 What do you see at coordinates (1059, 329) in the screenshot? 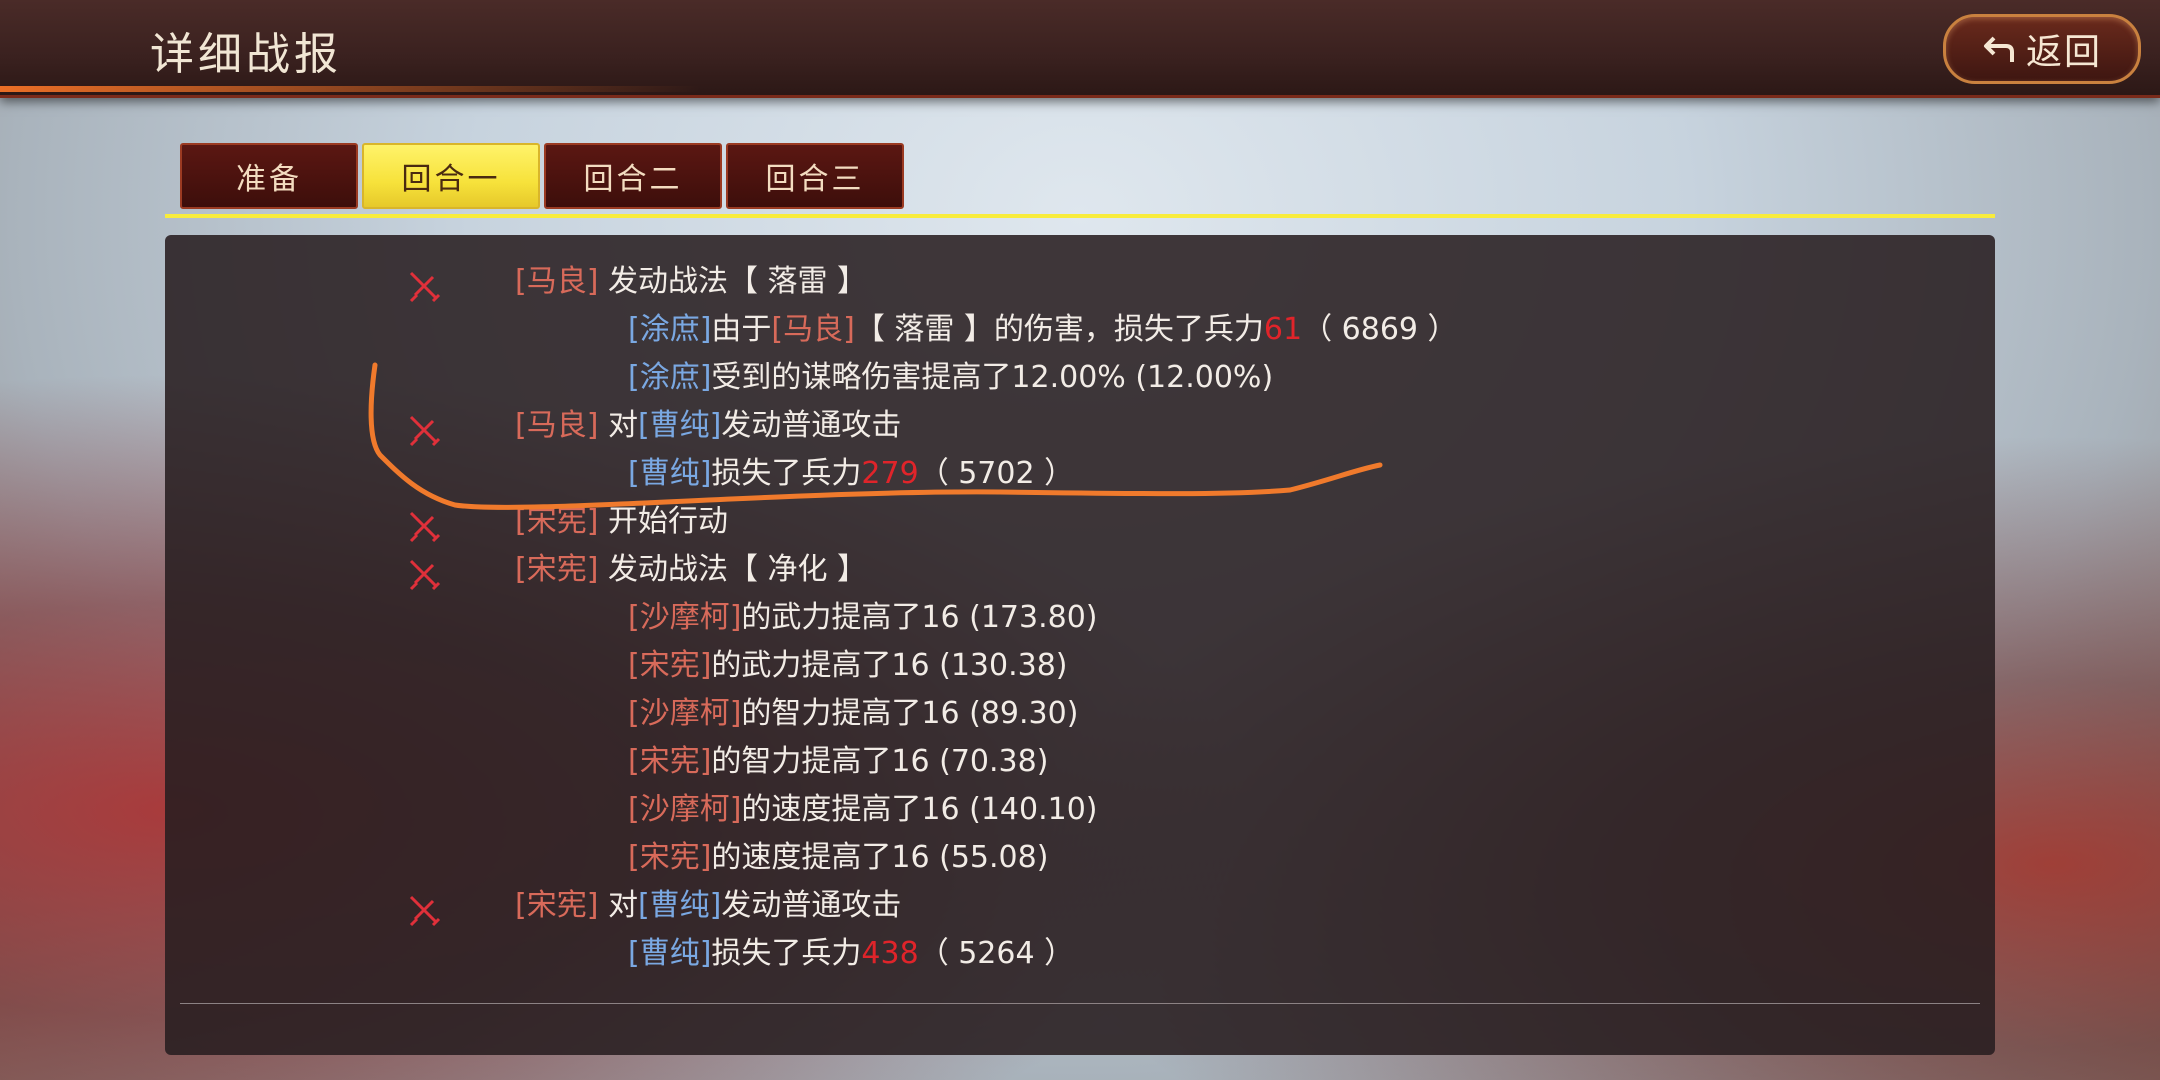
I see `log-text: 【 落雷 】的伤害，损失了兵力` at bounding box center [1059, 329].